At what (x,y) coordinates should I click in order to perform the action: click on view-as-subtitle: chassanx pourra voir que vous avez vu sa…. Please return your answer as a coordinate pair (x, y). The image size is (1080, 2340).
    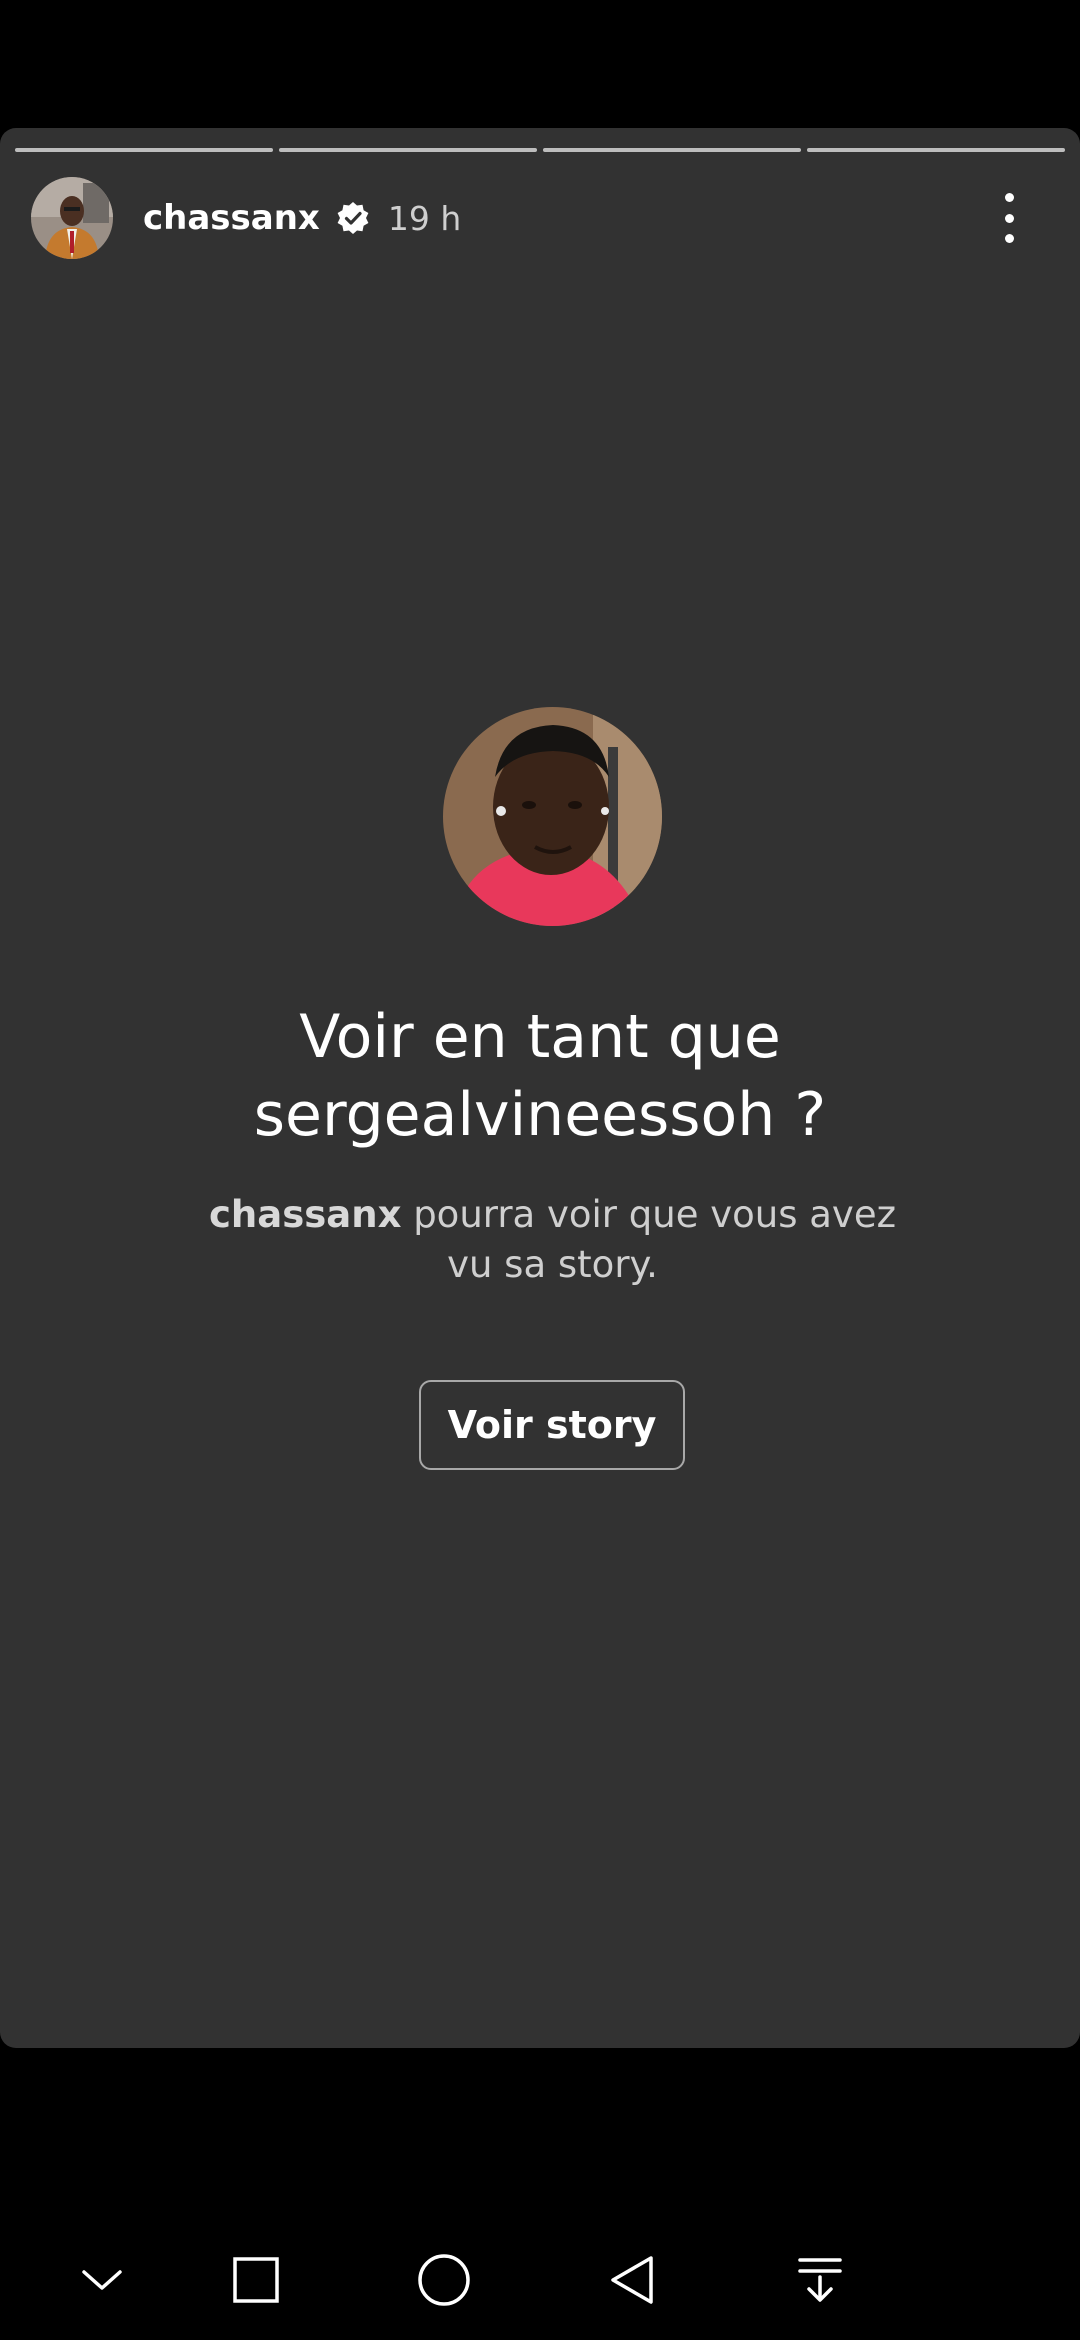
    Looking at the image, I should click on (552, 1240).